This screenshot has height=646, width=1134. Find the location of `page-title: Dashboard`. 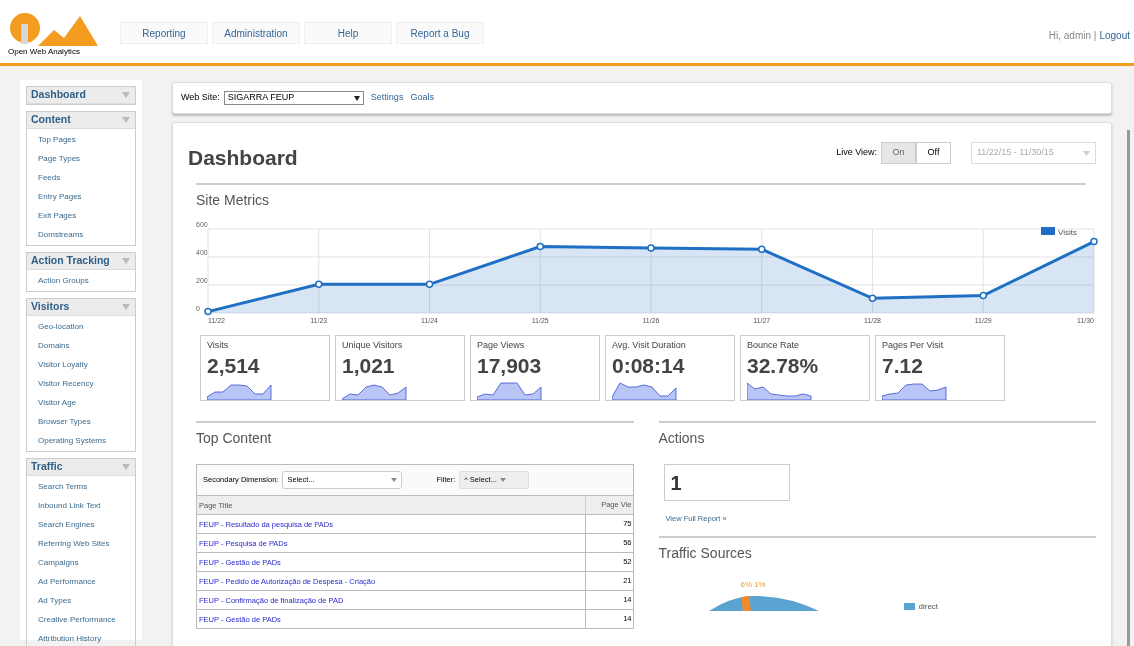

page-title: Dashboard is located at coordinates (243, 158).